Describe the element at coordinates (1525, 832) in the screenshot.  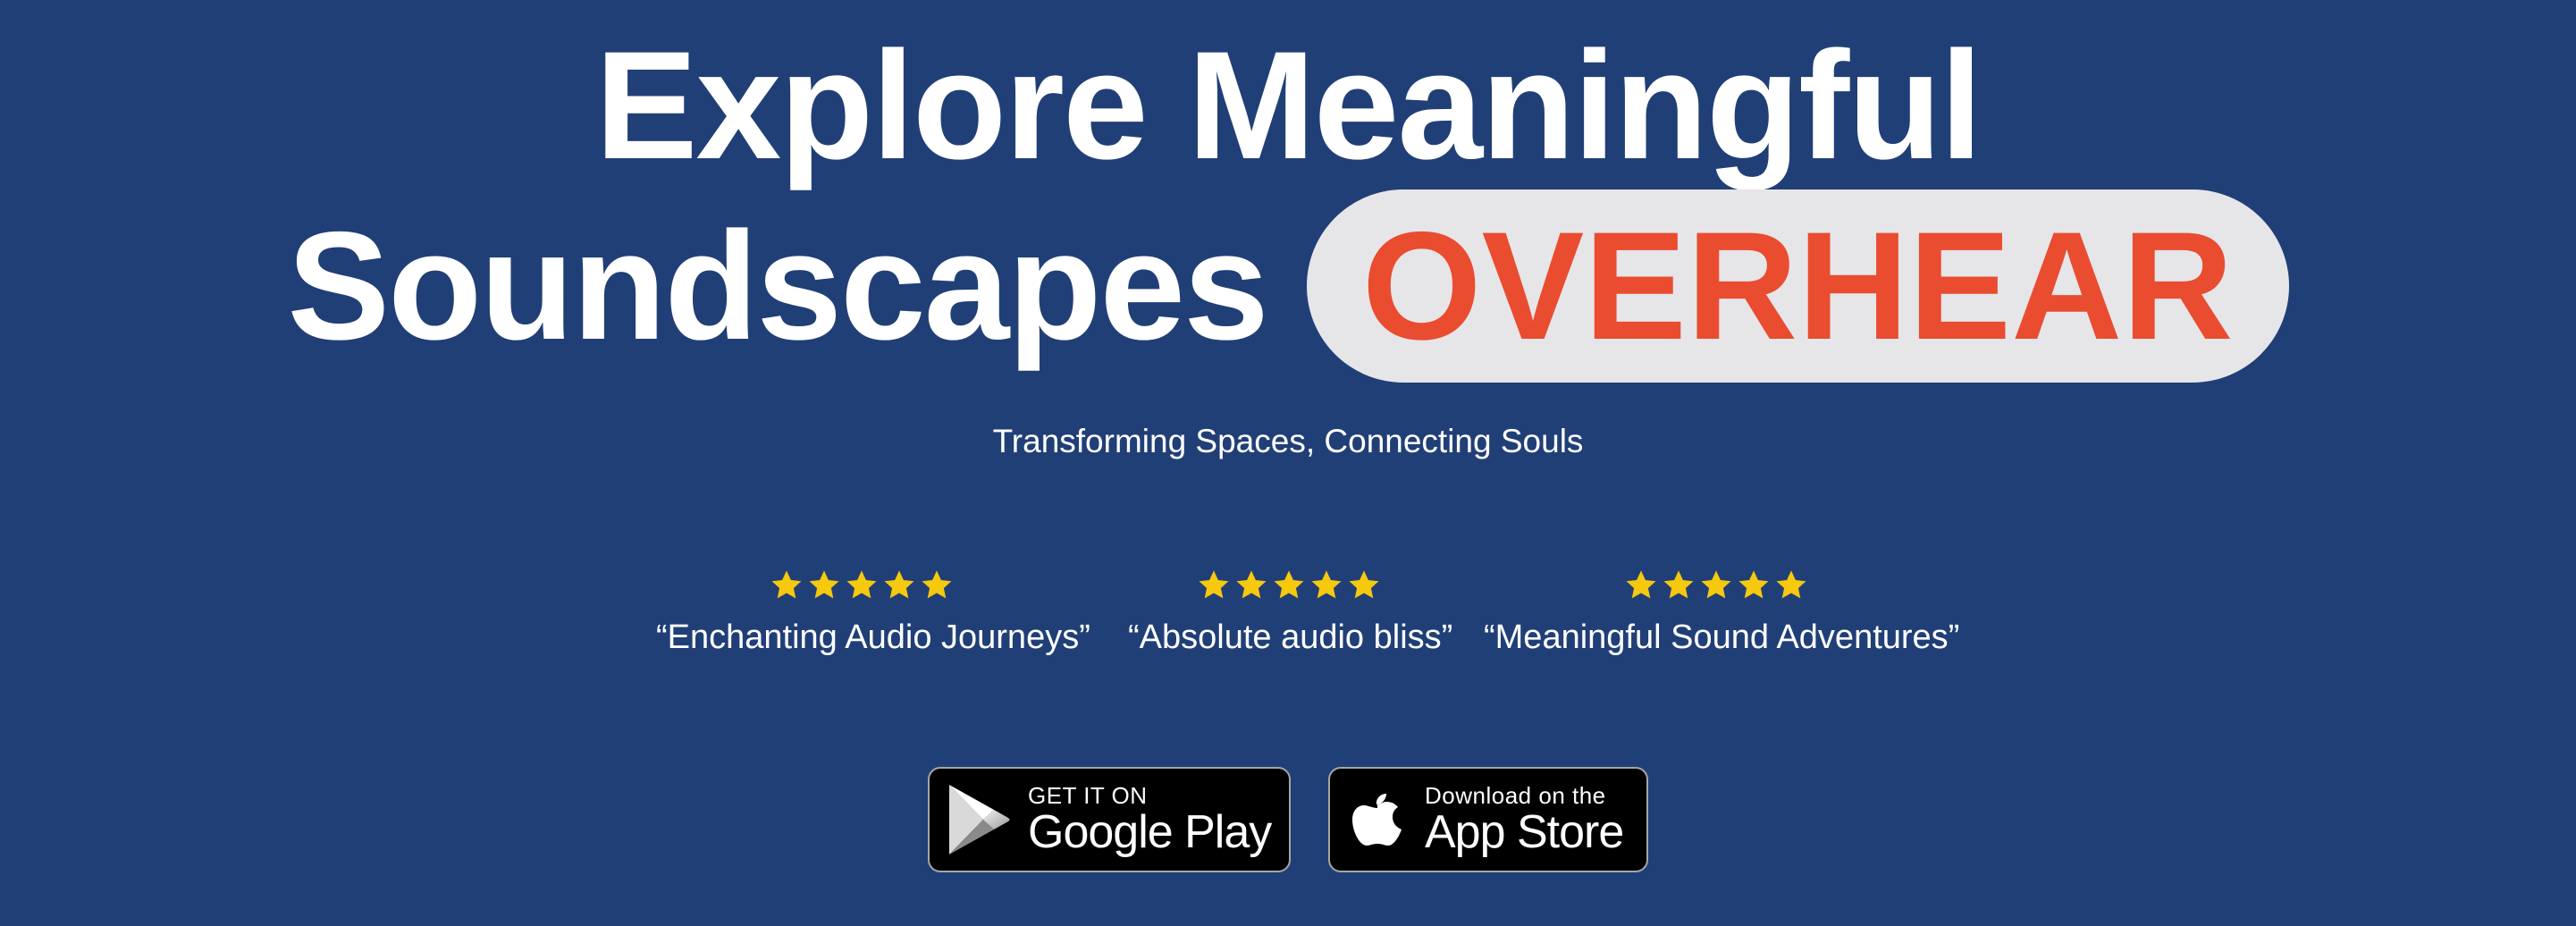
I see `app-store-label: App Store` at that location.